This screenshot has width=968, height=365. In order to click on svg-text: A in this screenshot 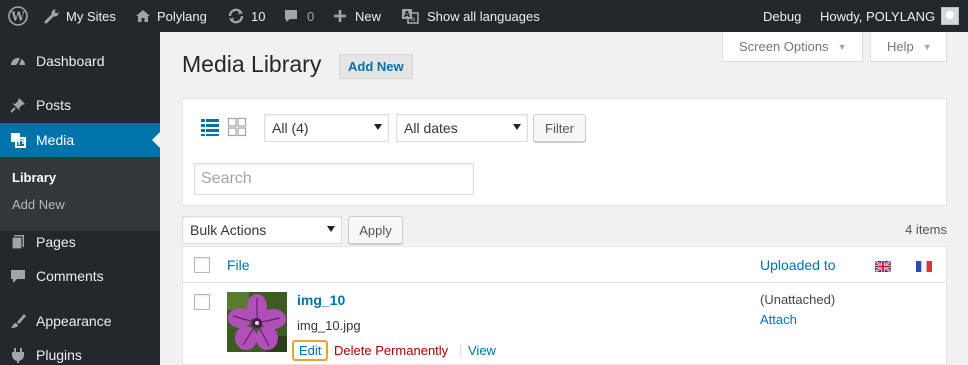, I will do `click(407, 14)`.